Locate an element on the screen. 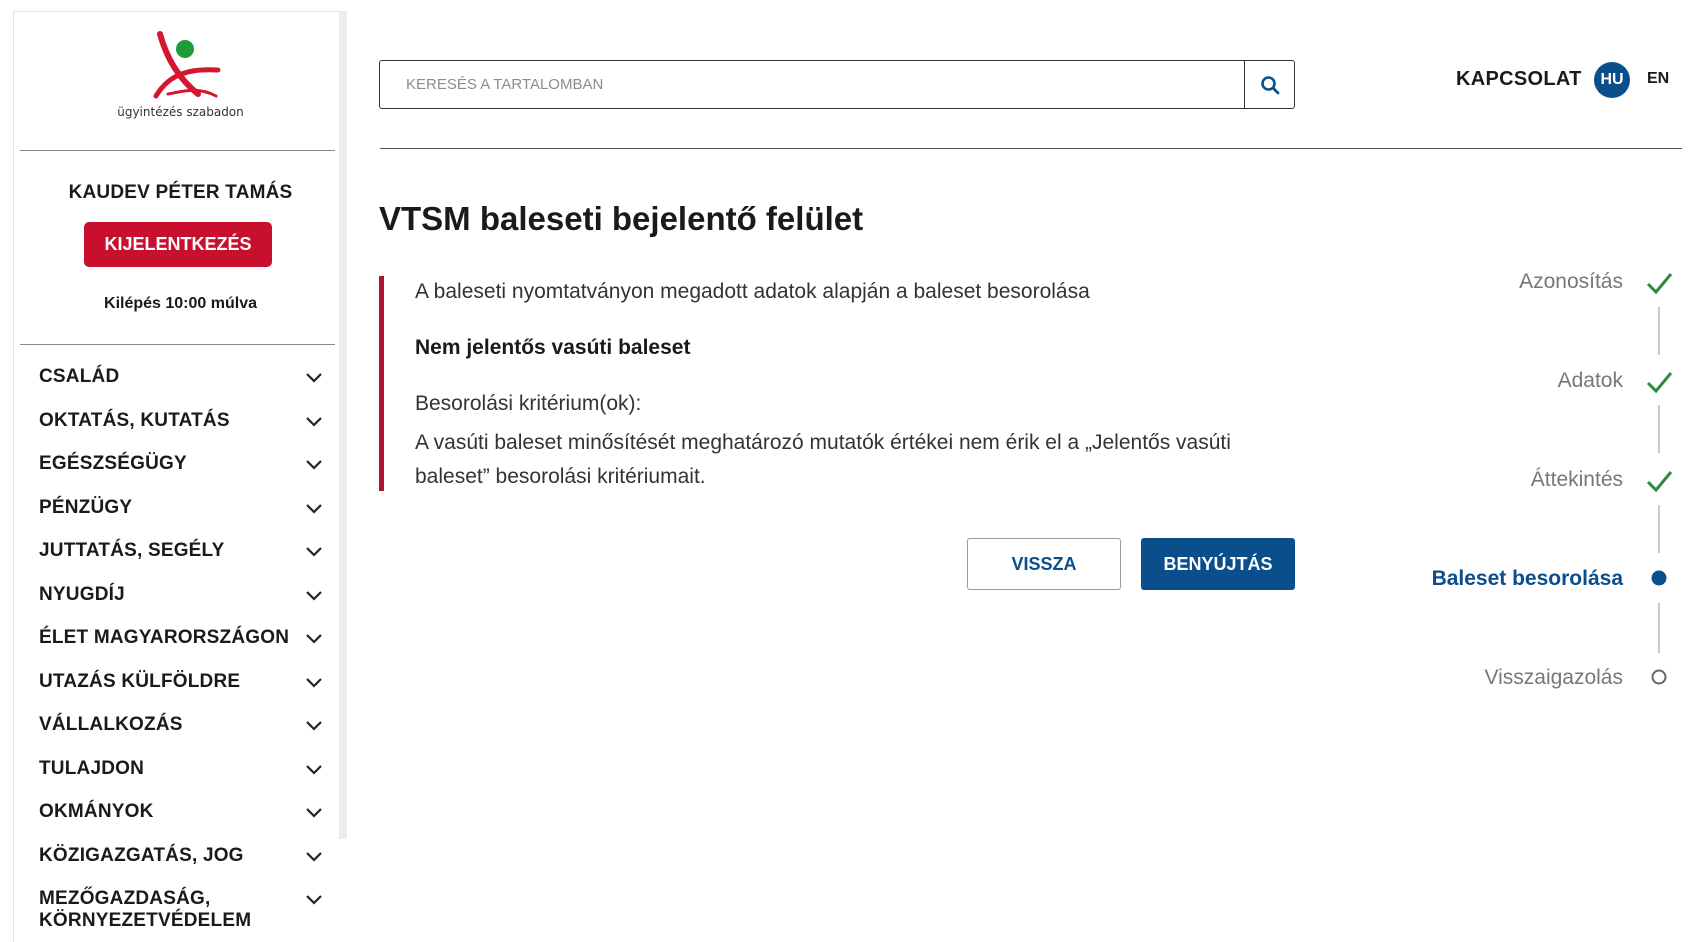 The image size is (1691, 942). step-label-baleset-besorolasa: Baleset besorolása is located at coordinates (1527, 578).